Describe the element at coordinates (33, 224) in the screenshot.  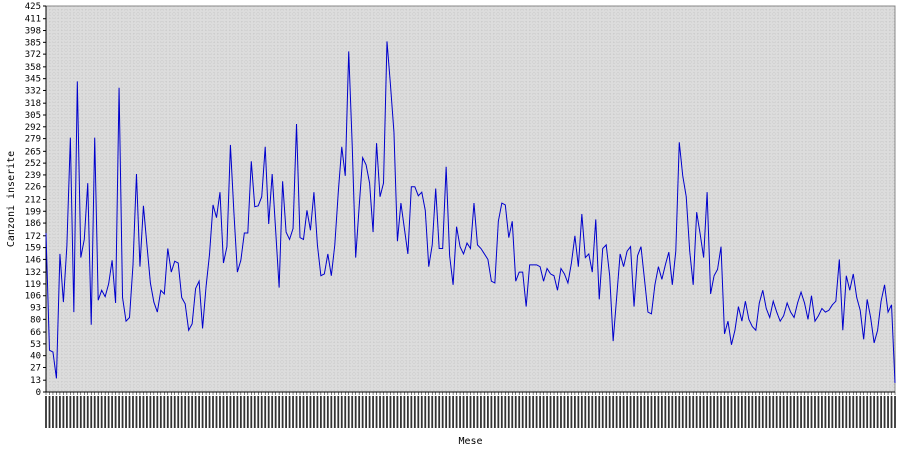
I see `y-tick-label: 186` at that location.